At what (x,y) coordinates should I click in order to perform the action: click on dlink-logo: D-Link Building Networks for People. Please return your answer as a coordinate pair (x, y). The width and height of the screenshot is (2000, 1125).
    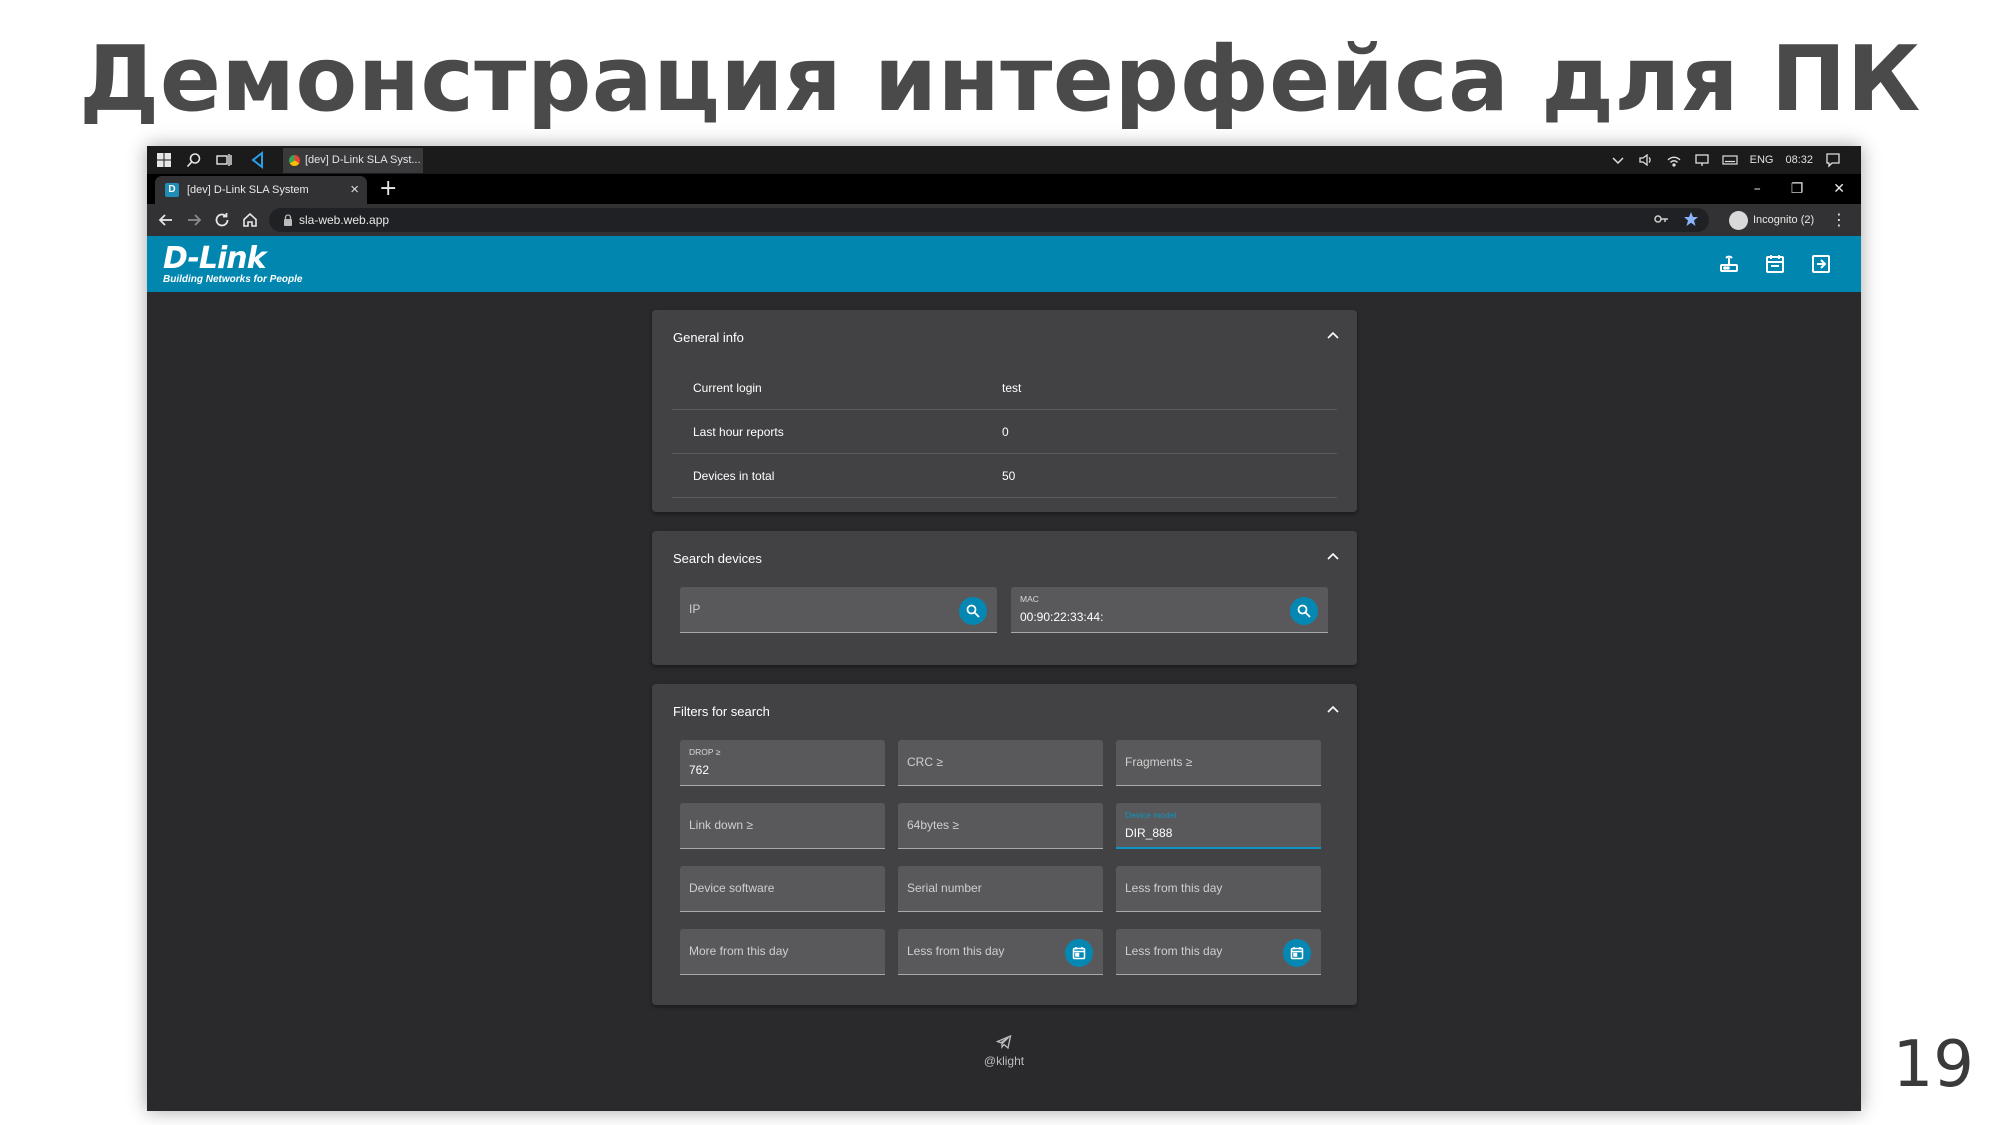
    Looking at the image, I should click on (232, 265).